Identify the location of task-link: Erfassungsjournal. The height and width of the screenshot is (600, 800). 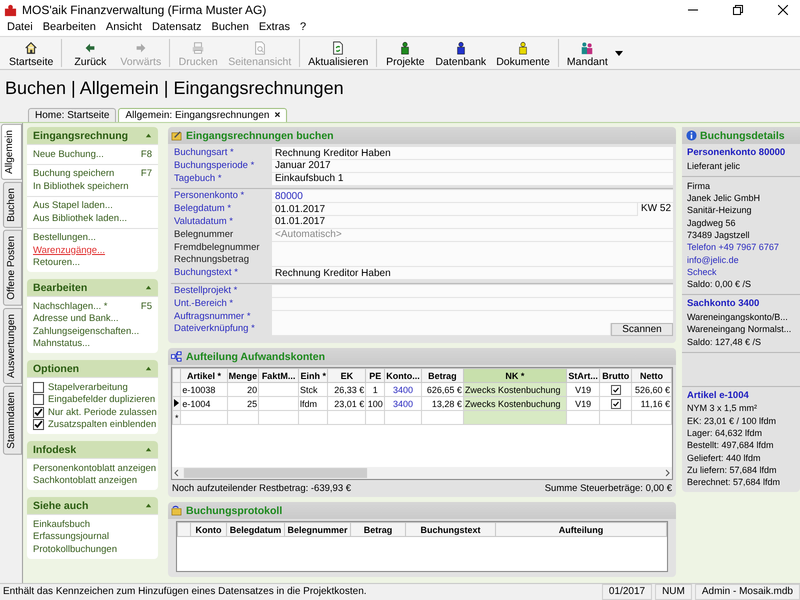
(71, 536).